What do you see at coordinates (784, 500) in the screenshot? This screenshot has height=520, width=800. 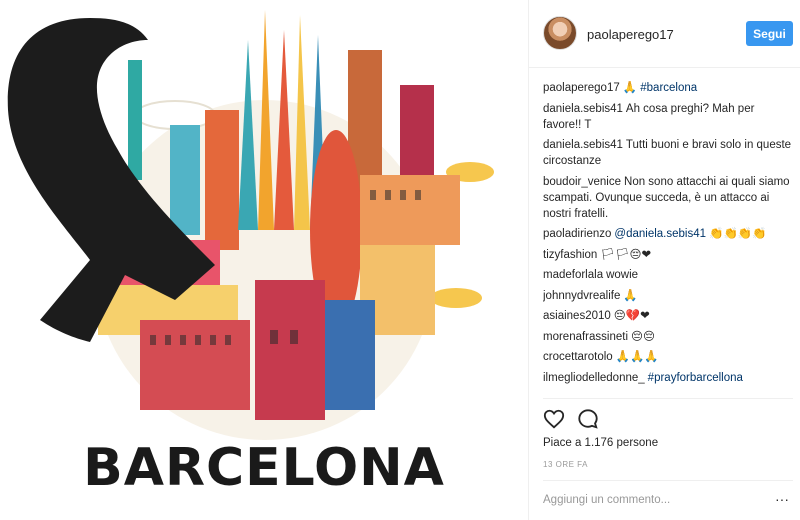 I see `more-options-icon: ···` at bounding box center [784, 500].